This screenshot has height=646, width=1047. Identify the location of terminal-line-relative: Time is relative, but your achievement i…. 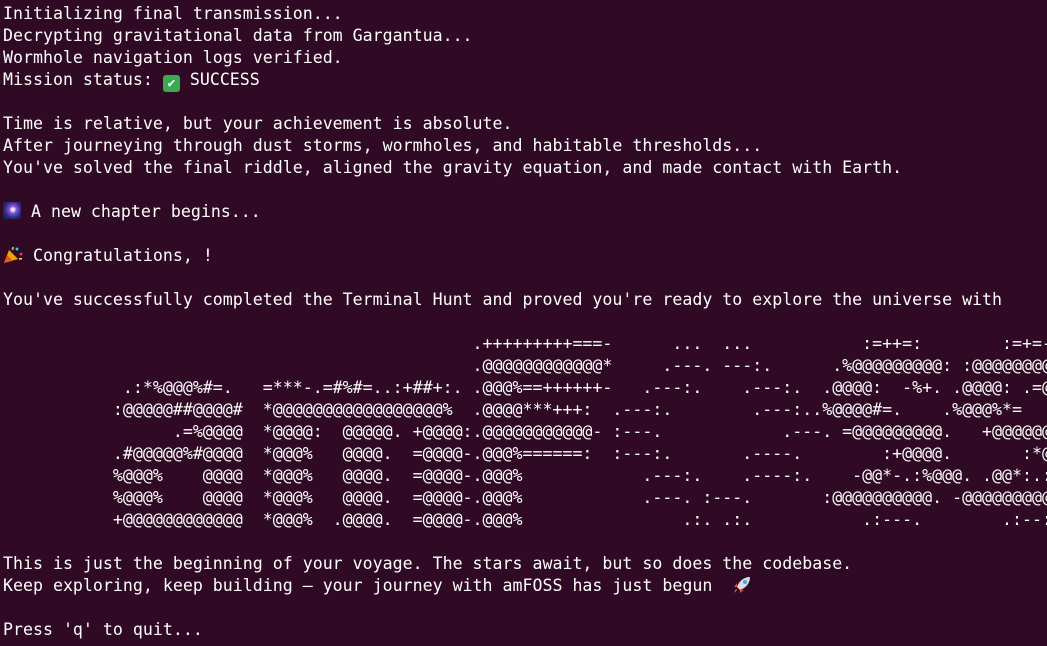
(258, 123).